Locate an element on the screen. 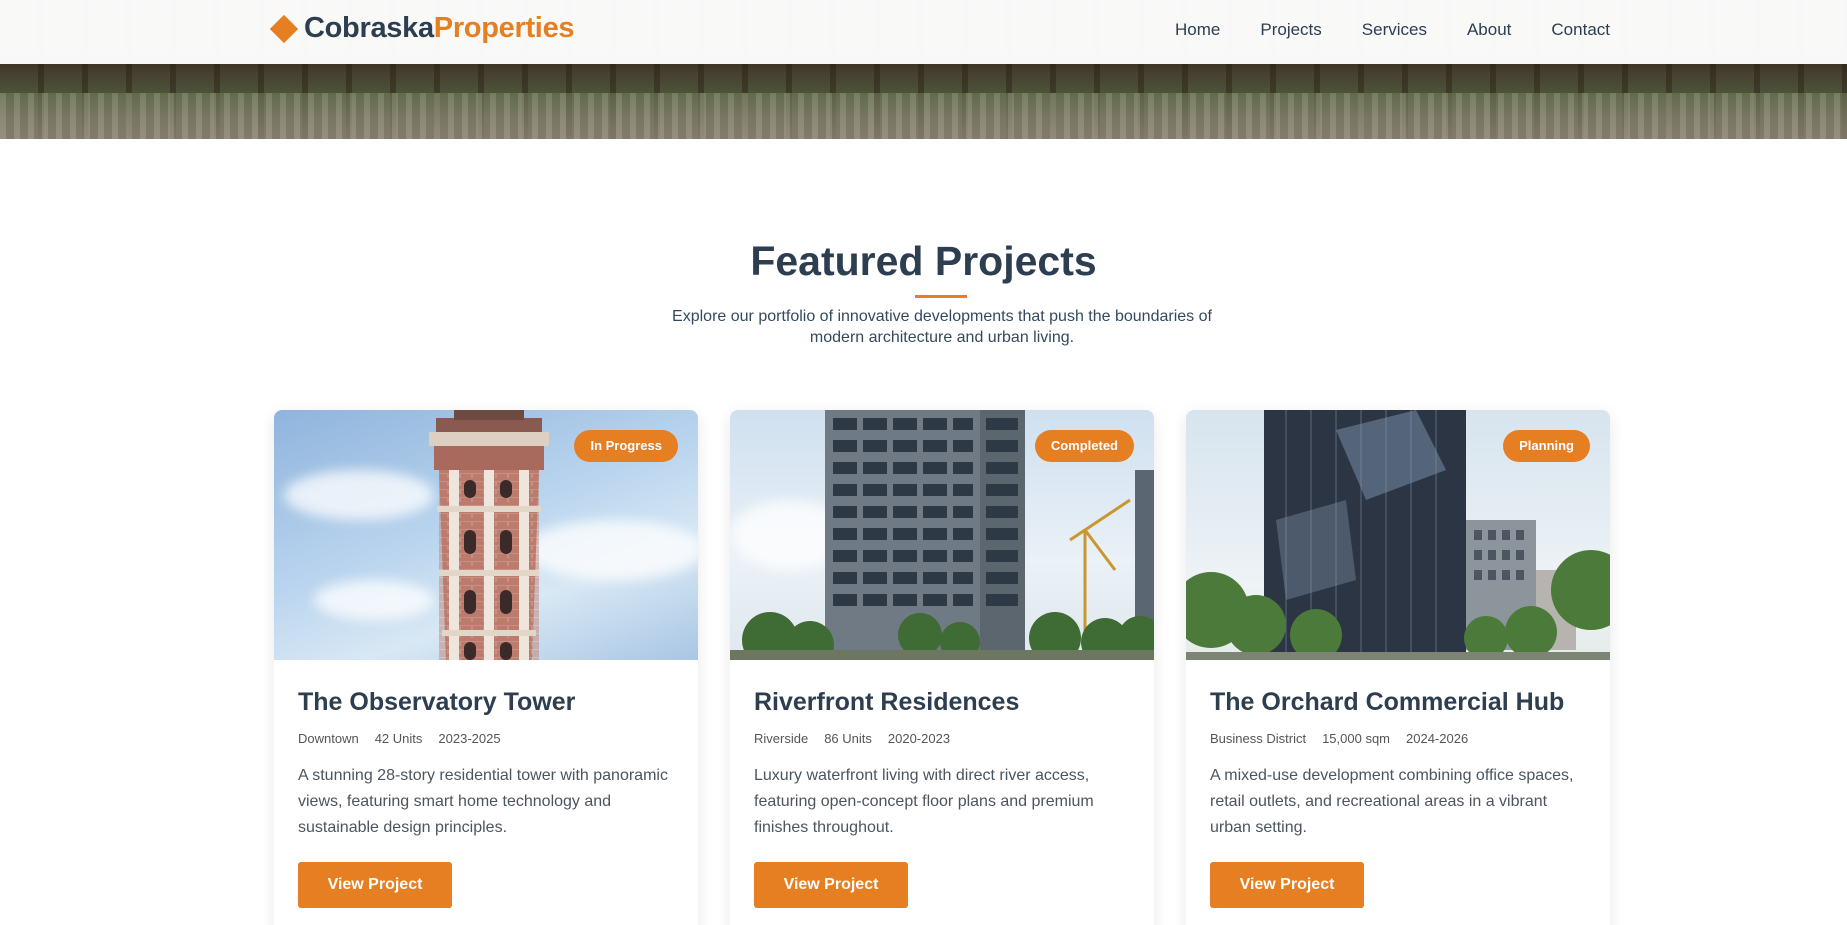  project-title: The Observatory Tower is located at coordinates (437, 702).